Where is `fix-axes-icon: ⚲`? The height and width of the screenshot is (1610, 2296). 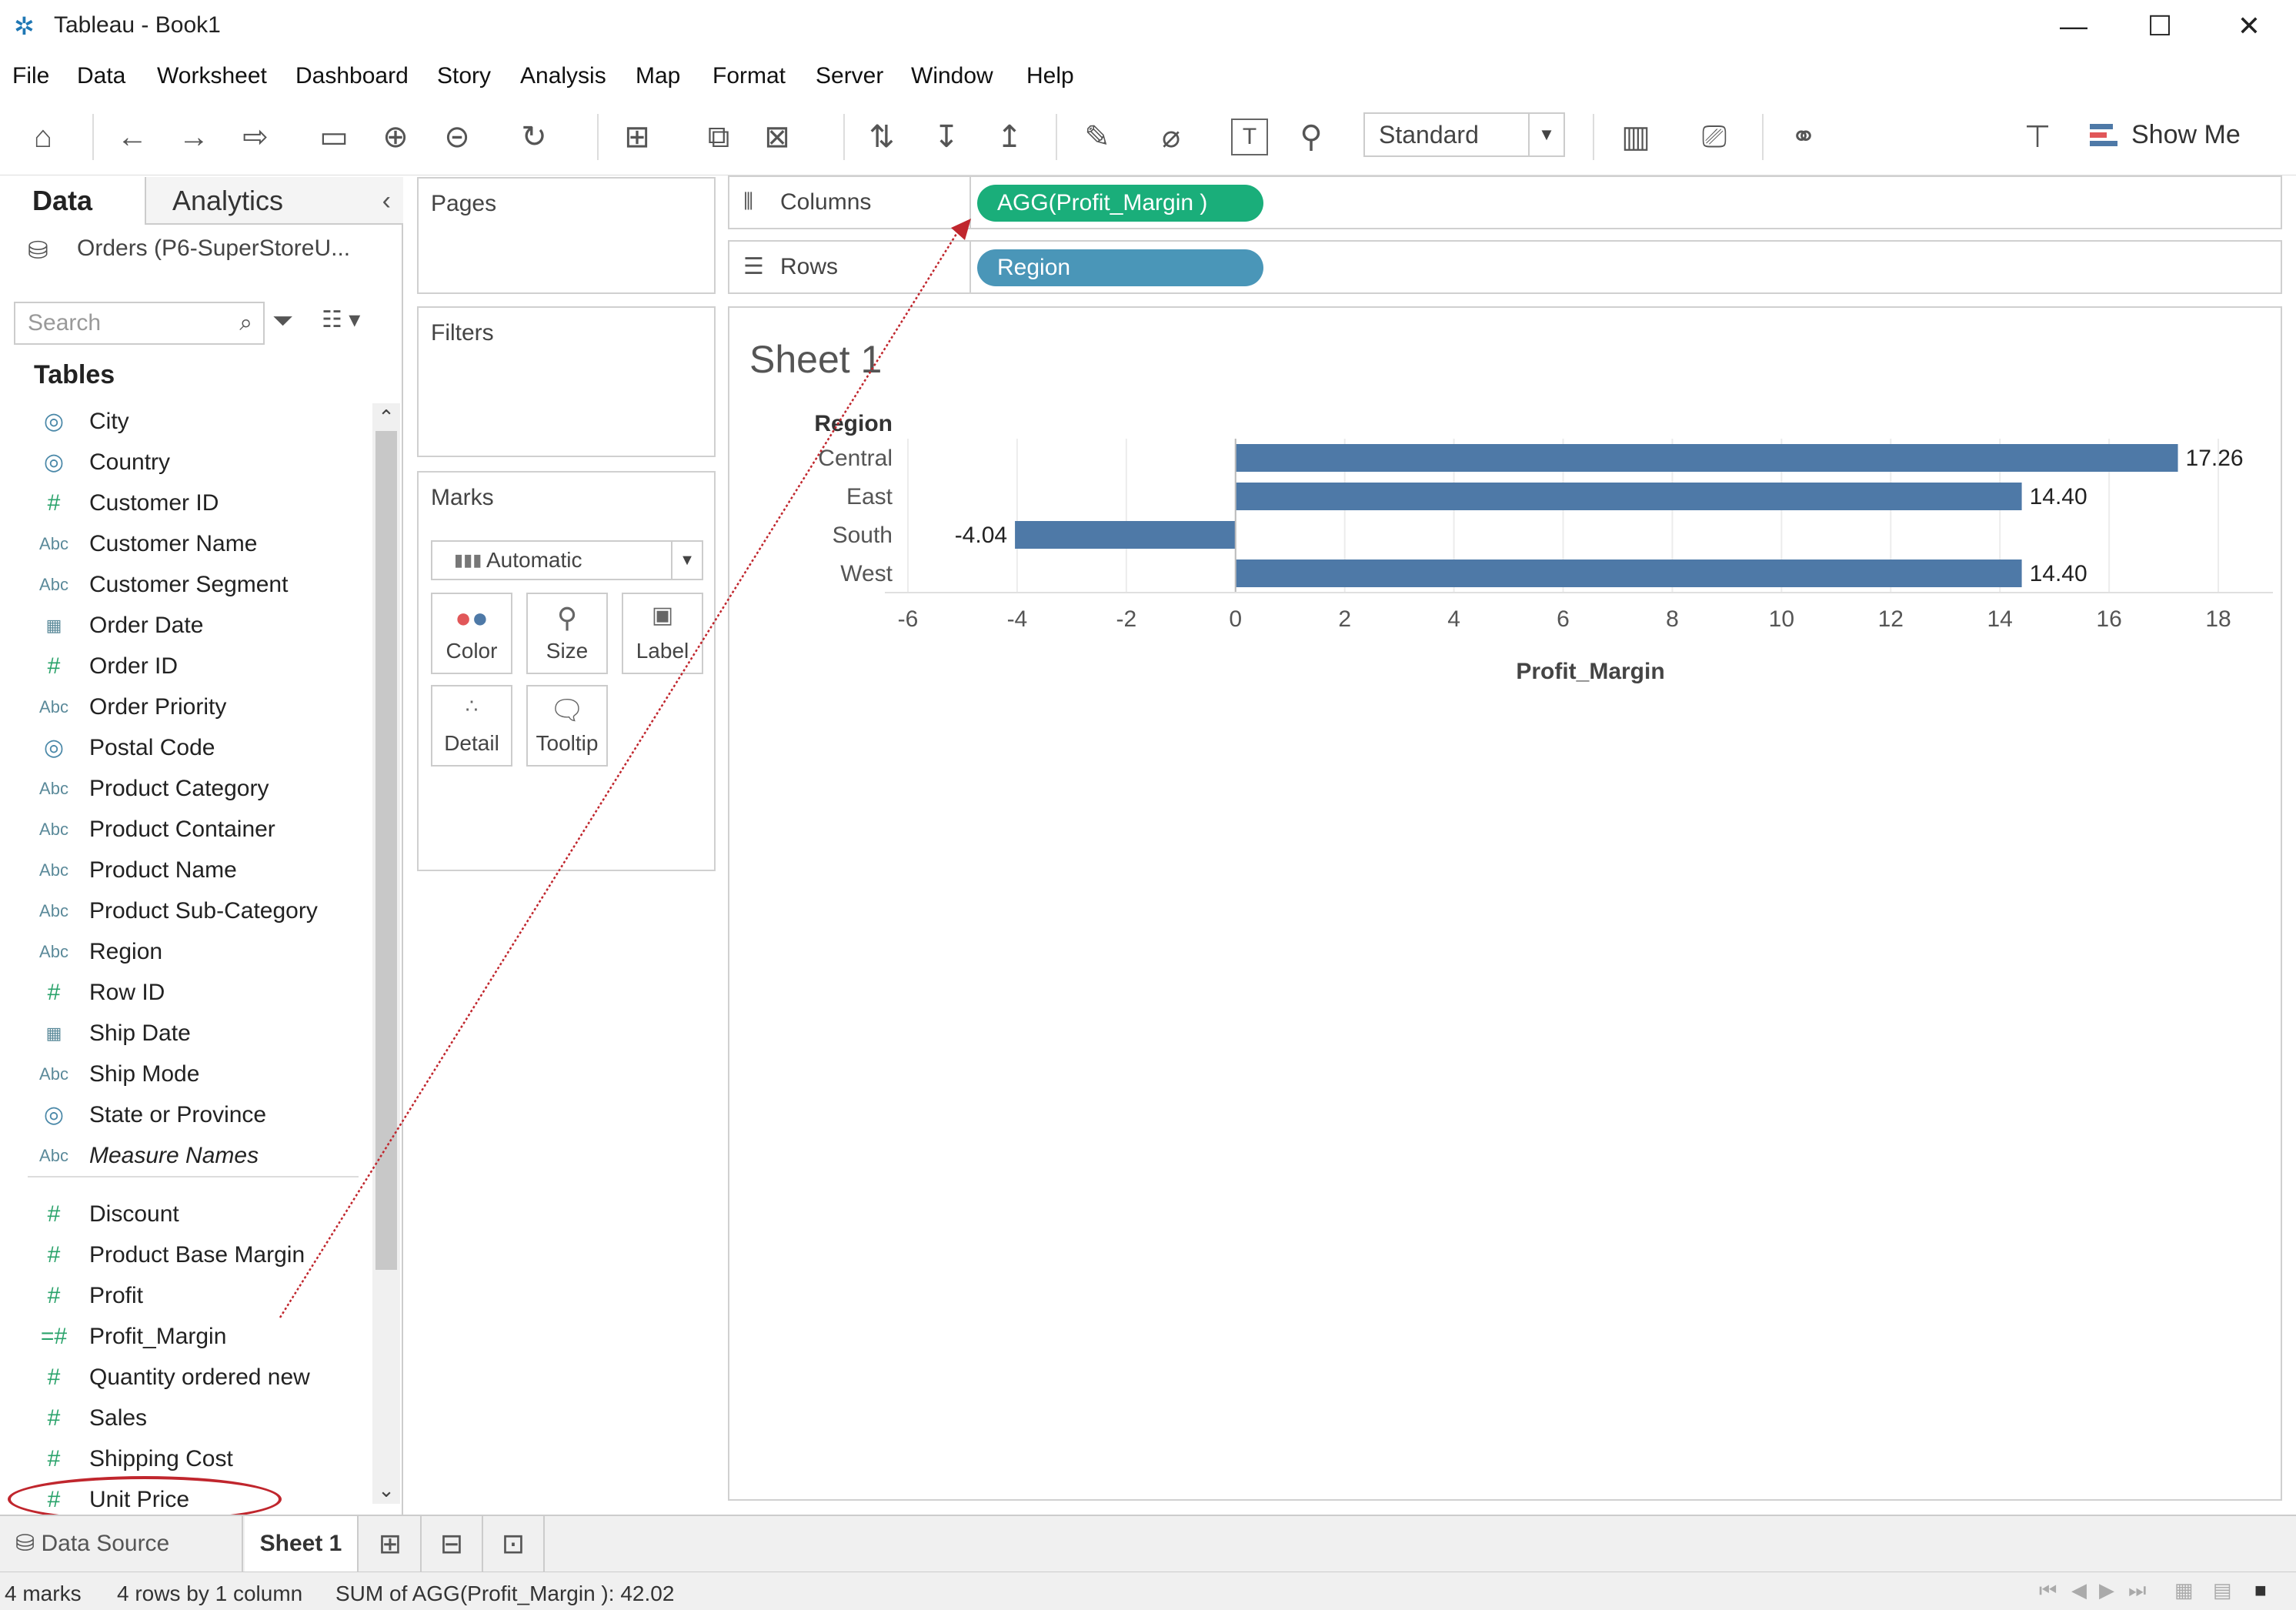 fix-axes-icon: ⚲ is located at coordinates (1311, 137).